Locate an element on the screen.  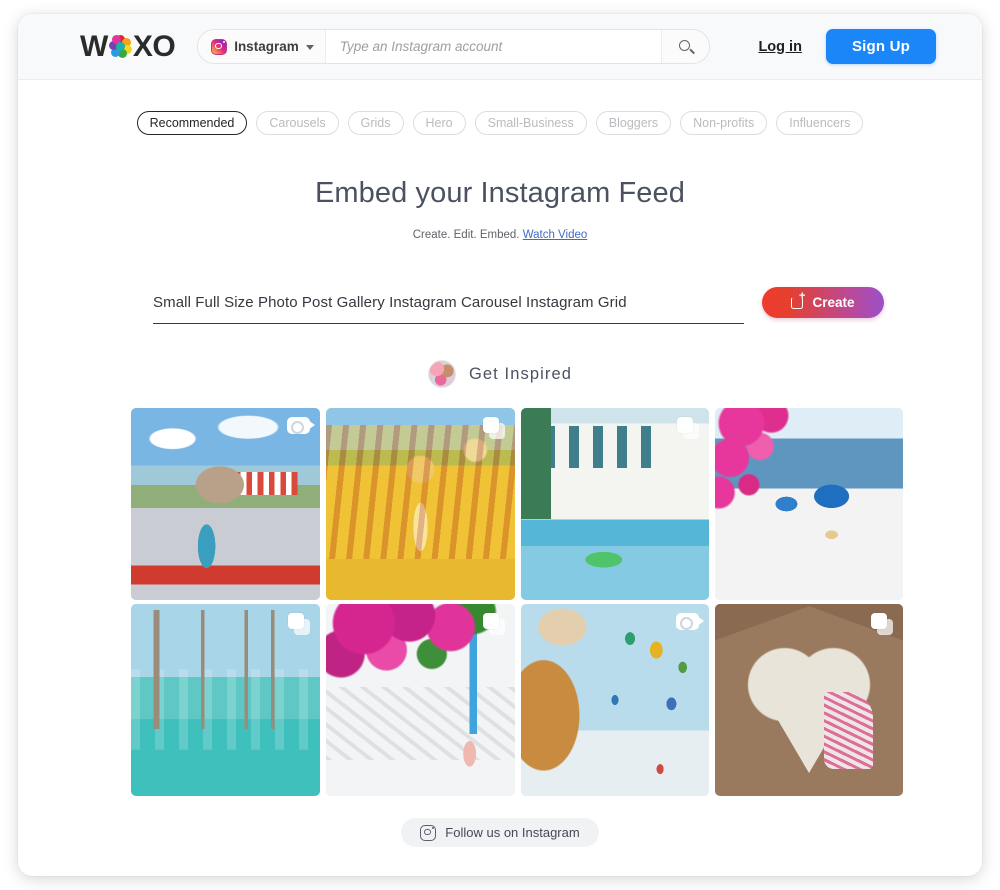
search-button is located at coordinates (685, 46).